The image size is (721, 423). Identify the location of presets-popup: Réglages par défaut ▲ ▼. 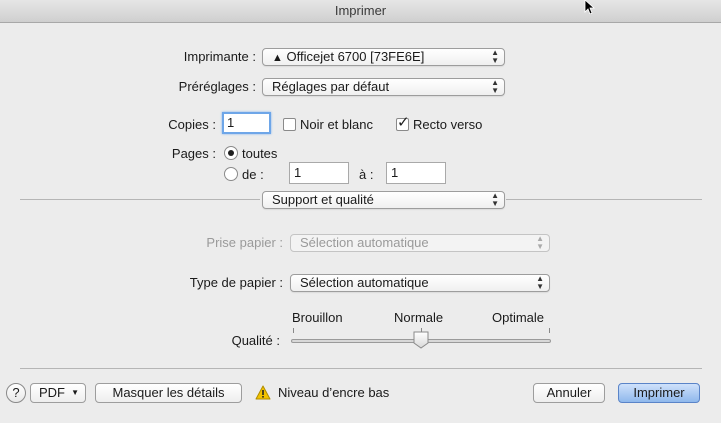
(383, 87).